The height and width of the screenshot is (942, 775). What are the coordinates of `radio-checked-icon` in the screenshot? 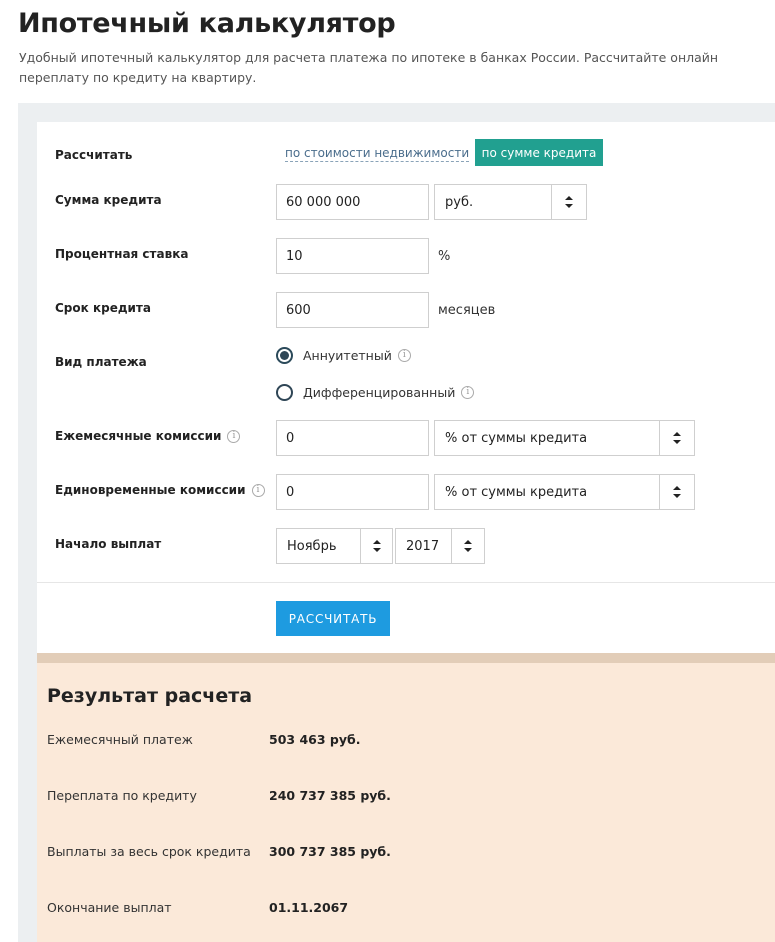 It's located at (284, 355).